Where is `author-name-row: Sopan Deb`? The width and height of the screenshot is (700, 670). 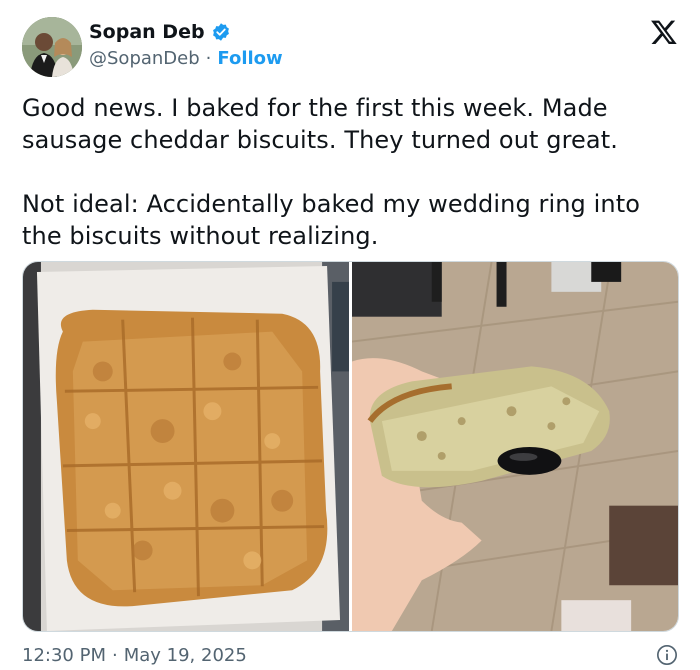 author-name-row: Sopan Deb is located at coordinates (160, 32).